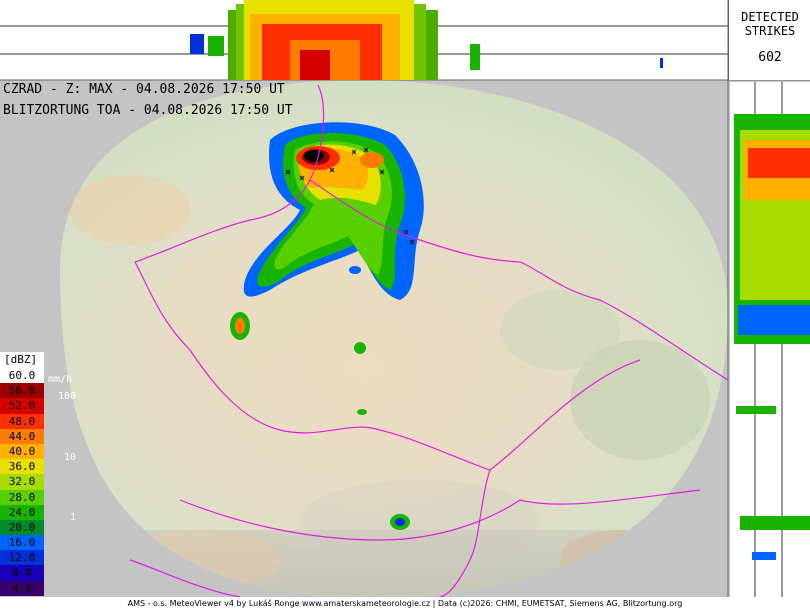 The image size is (810, 610). What do you see at coordinates (73, 517) in the screenshot?
I see `rate-label-1: 1` at bounding box center [73, 517].